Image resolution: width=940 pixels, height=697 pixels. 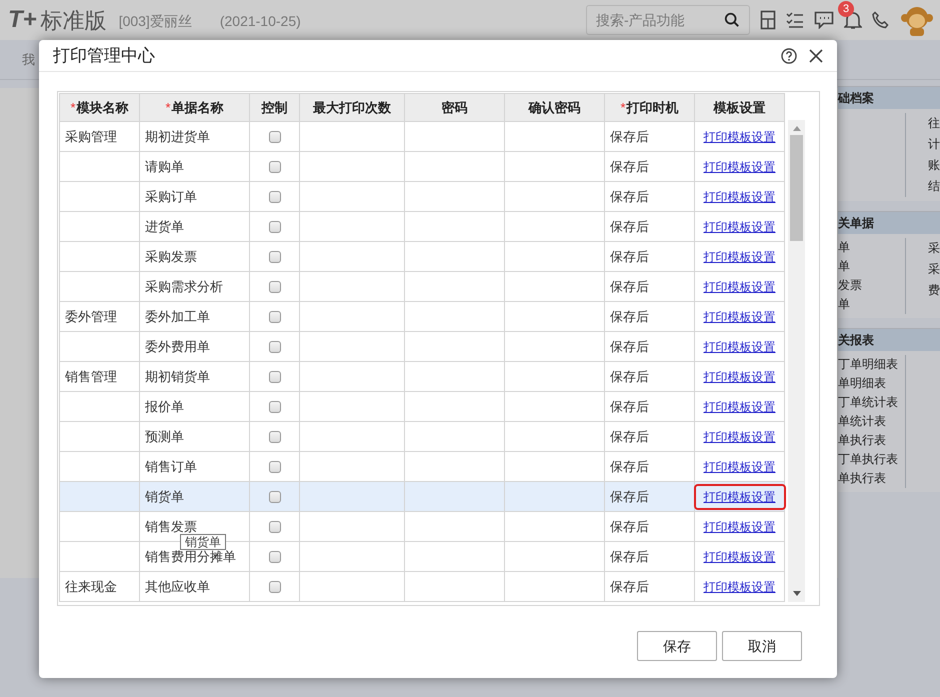 What do you see at coordinates (768, 20) in the screenshot?
I see `calculator-icon` at bounding box center [768, 20].